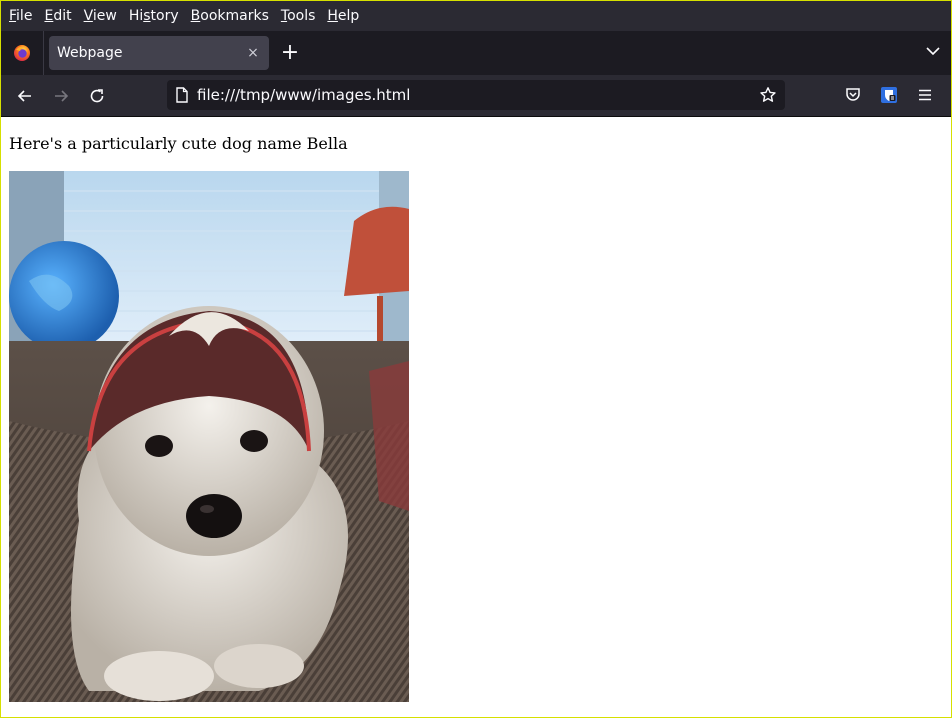 The image size is (952, 718). Describe the element at coordinates (253, 53) in the screenshot. I see `close-tab-icon: ×` at that location.